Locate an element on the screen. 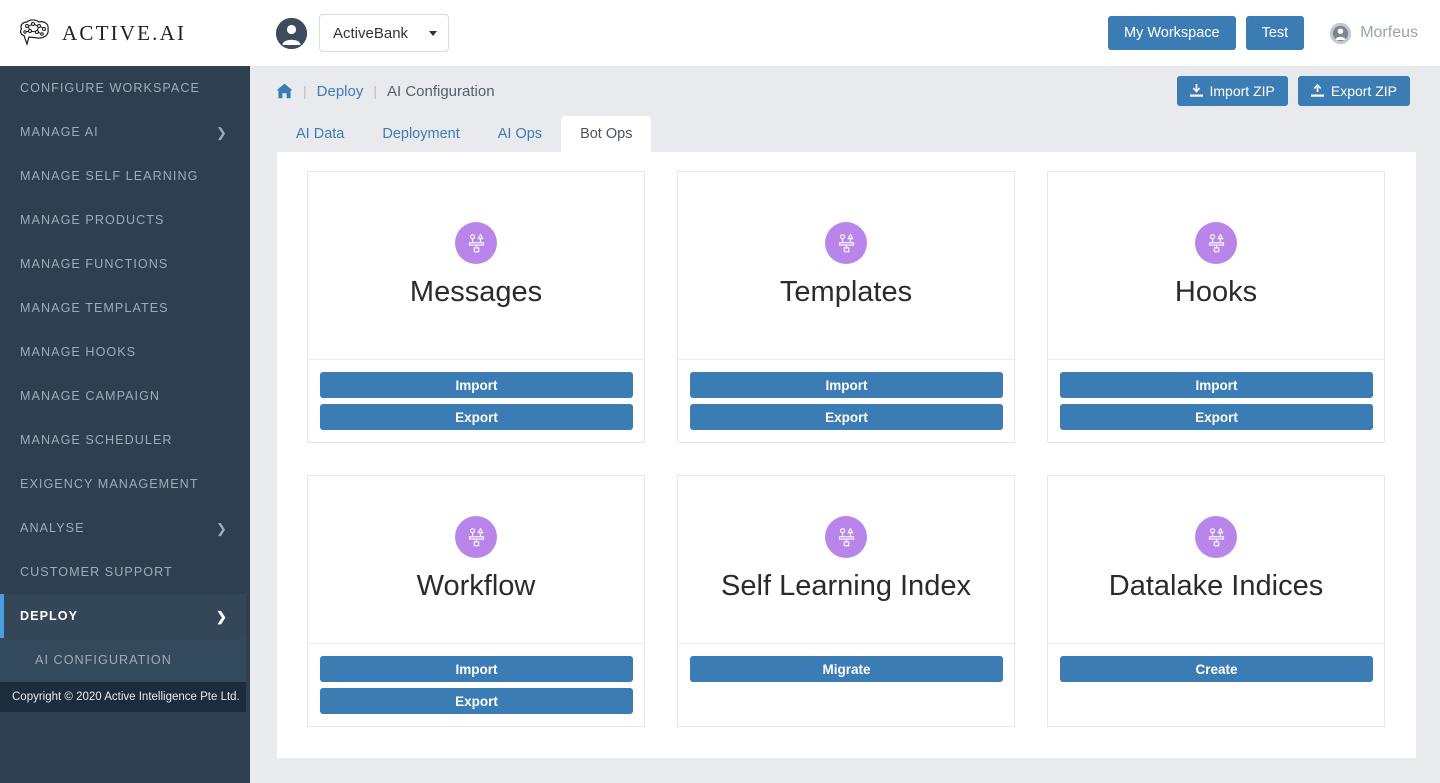 The height and width of the screenshot is (783, 1440). sidebar-item-label: MANAGE PRODUCTS is located at coordinates (92, 220).